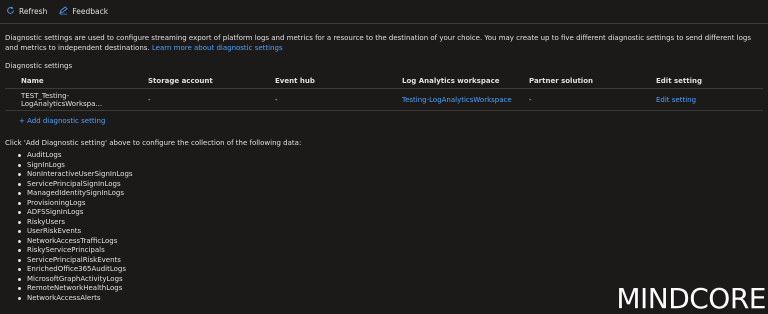 The image size is (768, 314). Describe the element at coordinates (691, 298) in the screenshot. I see `watermark-logo: MINDCORE` at that location.